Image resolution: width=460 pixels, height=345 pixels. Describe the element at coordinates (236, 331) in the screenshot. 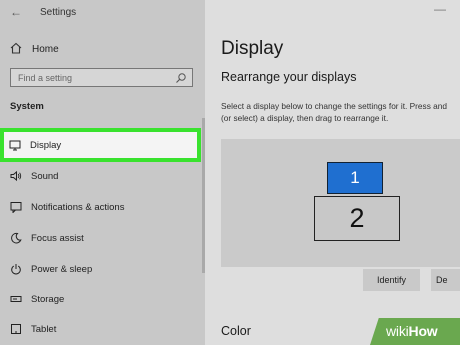

I see `color-heading: Color` at that location.